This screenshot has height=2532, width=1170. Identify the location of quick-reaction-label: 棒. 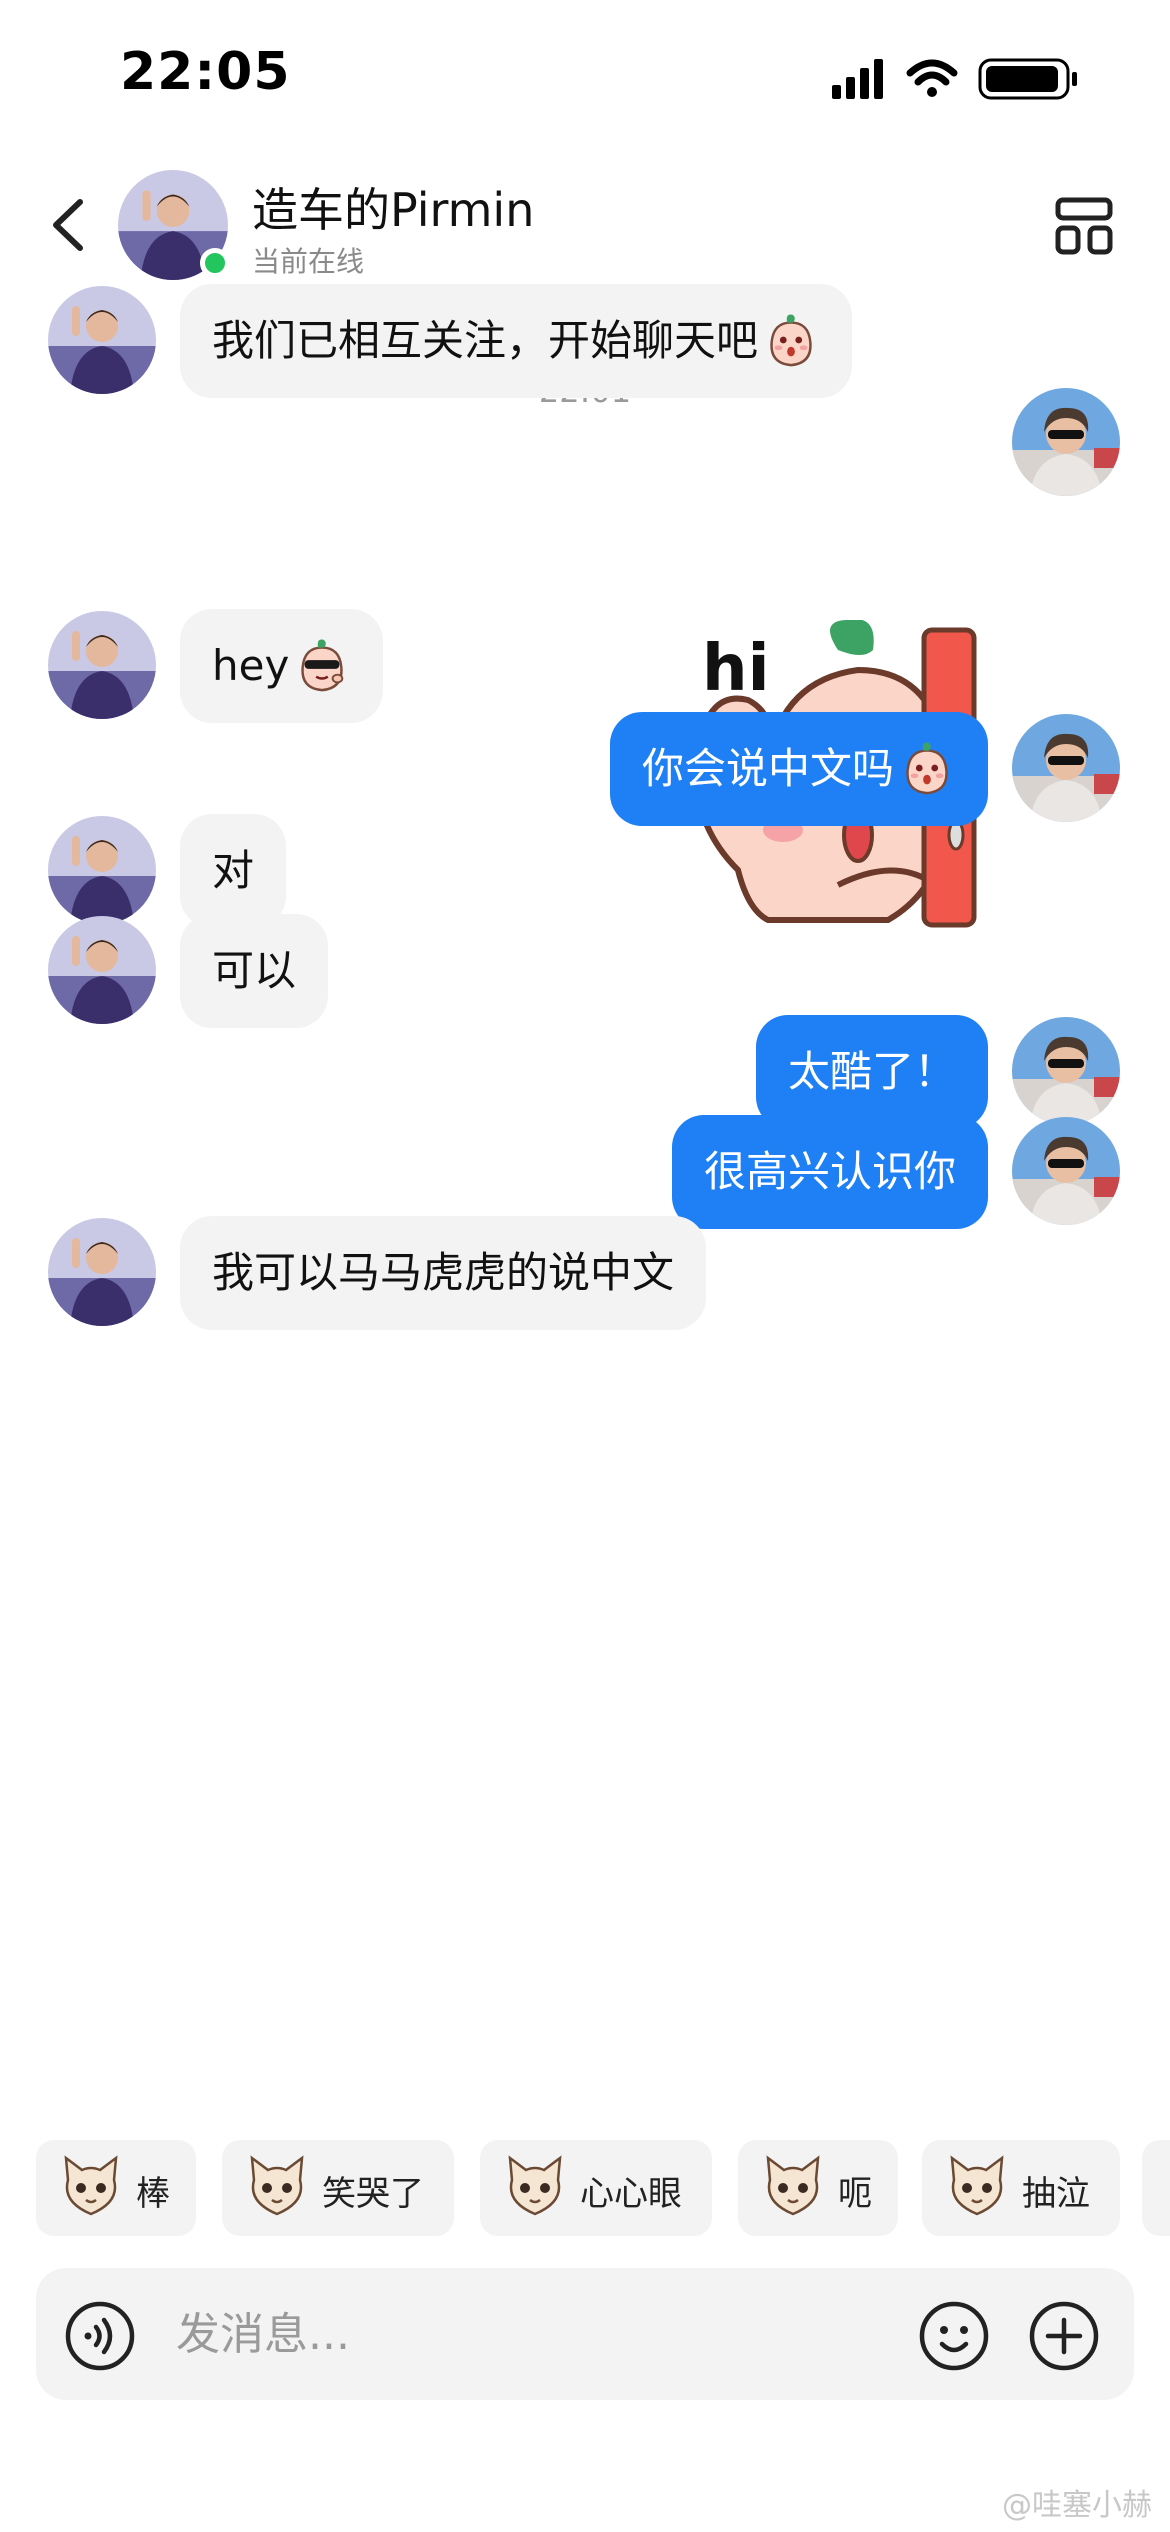
(153, 2194).